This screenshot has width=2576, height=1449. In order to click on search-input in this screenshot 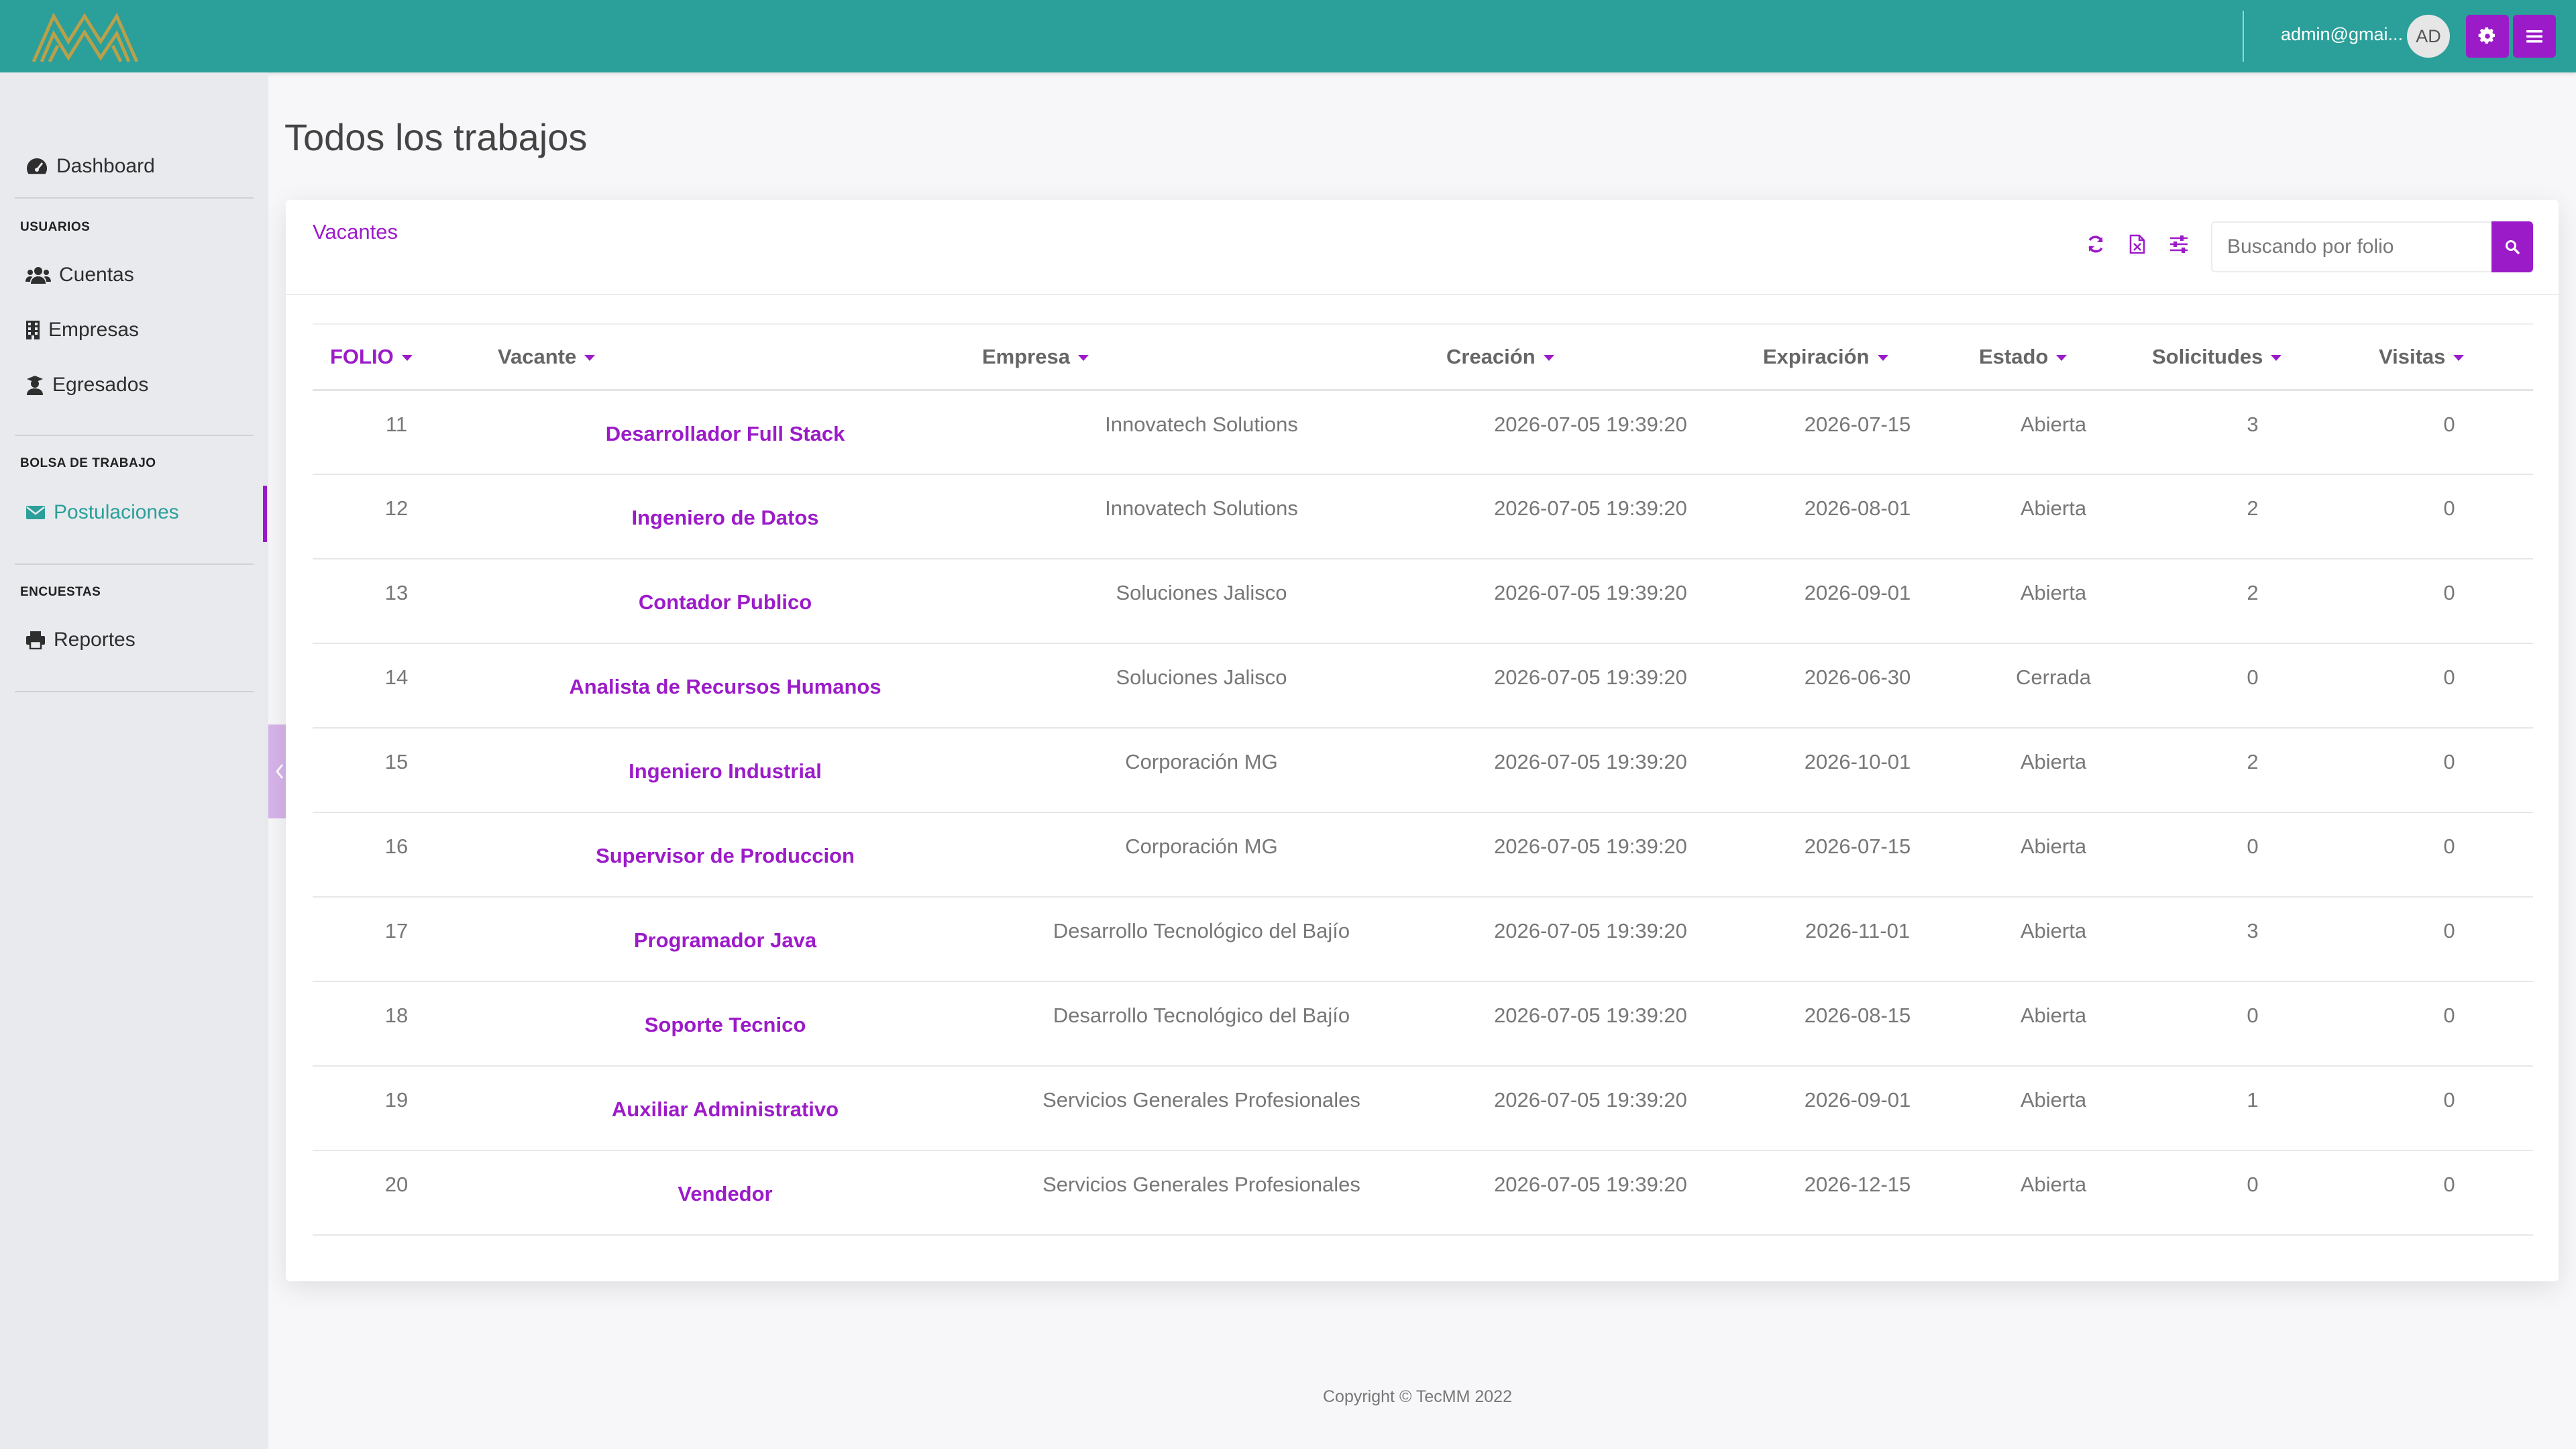, I will do `click(2360, 246)`.